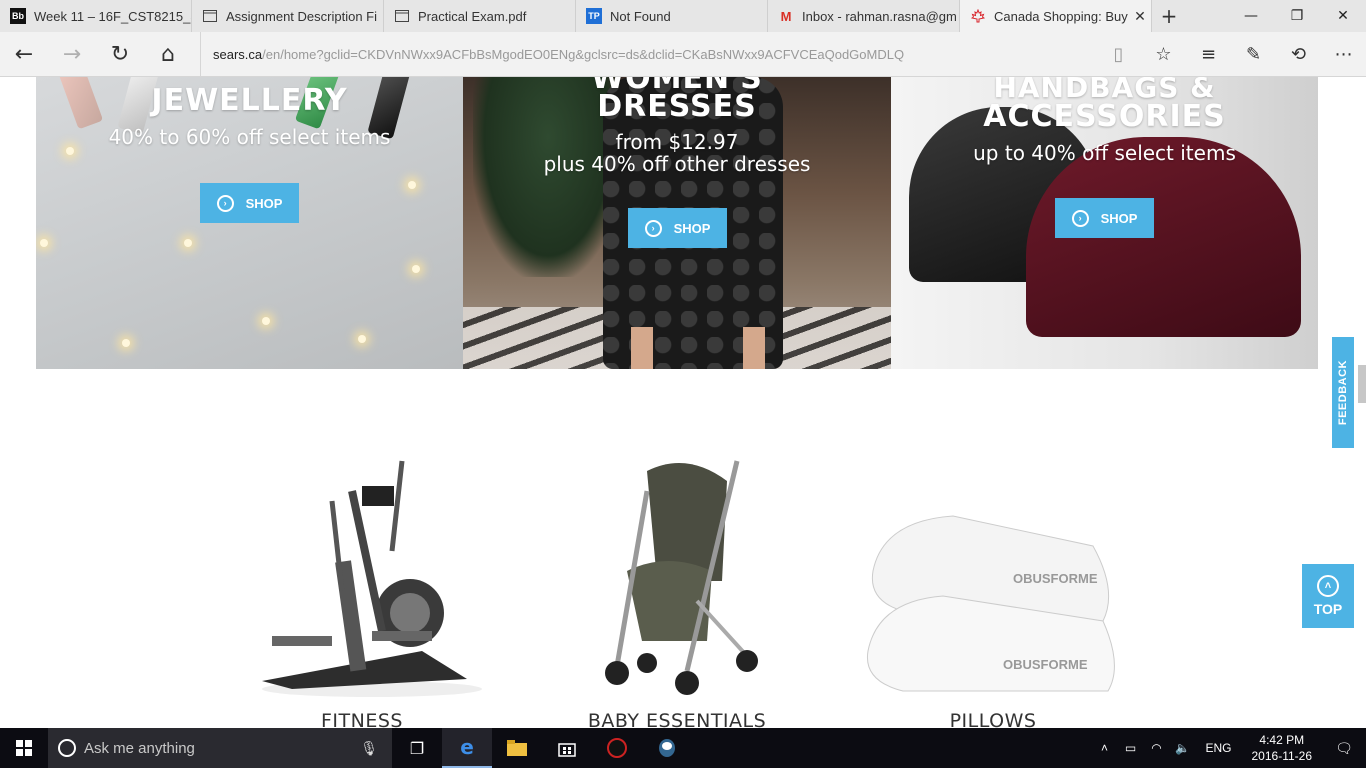  I want to click on handbags-subtitle: up to 40% off select items, so click(1104, 153).